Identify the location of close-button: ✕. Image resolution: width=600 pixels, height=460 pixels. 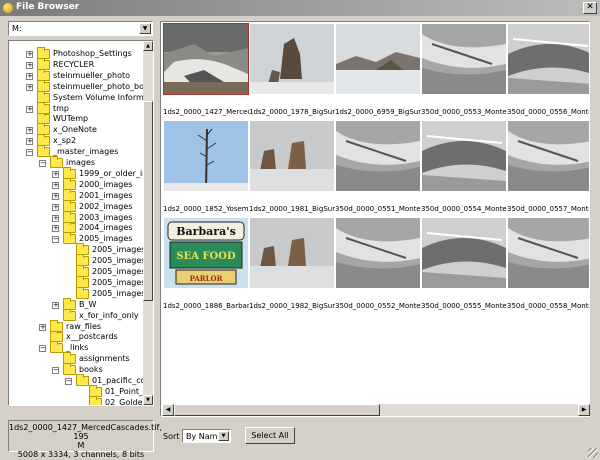
(590, 8).